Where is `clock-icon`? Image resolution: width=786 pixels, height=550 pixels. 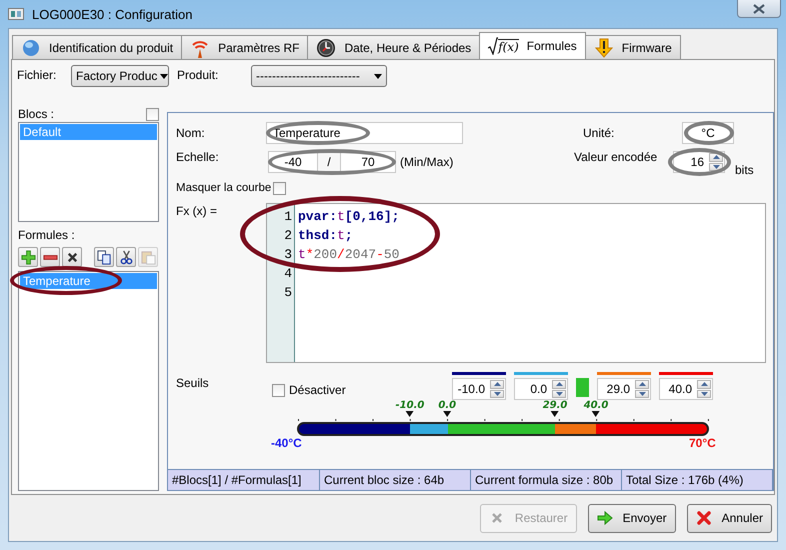 clock-icon is located at coordinates (326, 48).